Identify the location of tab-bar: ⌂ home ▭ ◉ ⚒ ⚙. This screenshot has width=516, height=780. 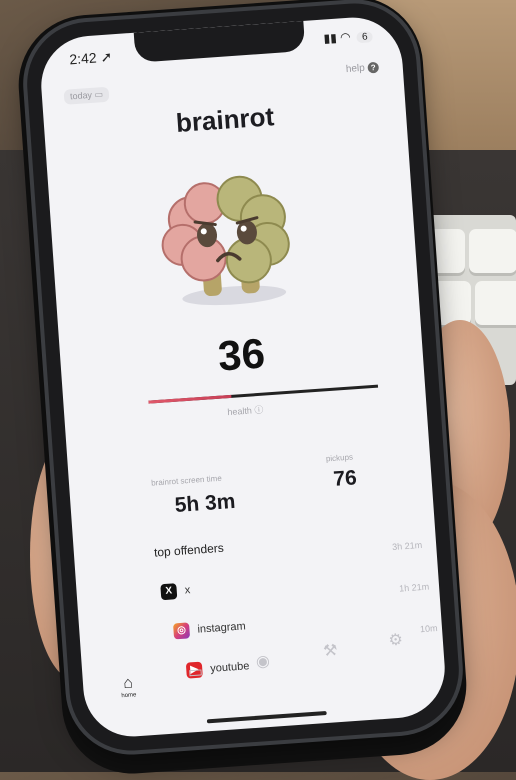
(264, 686).